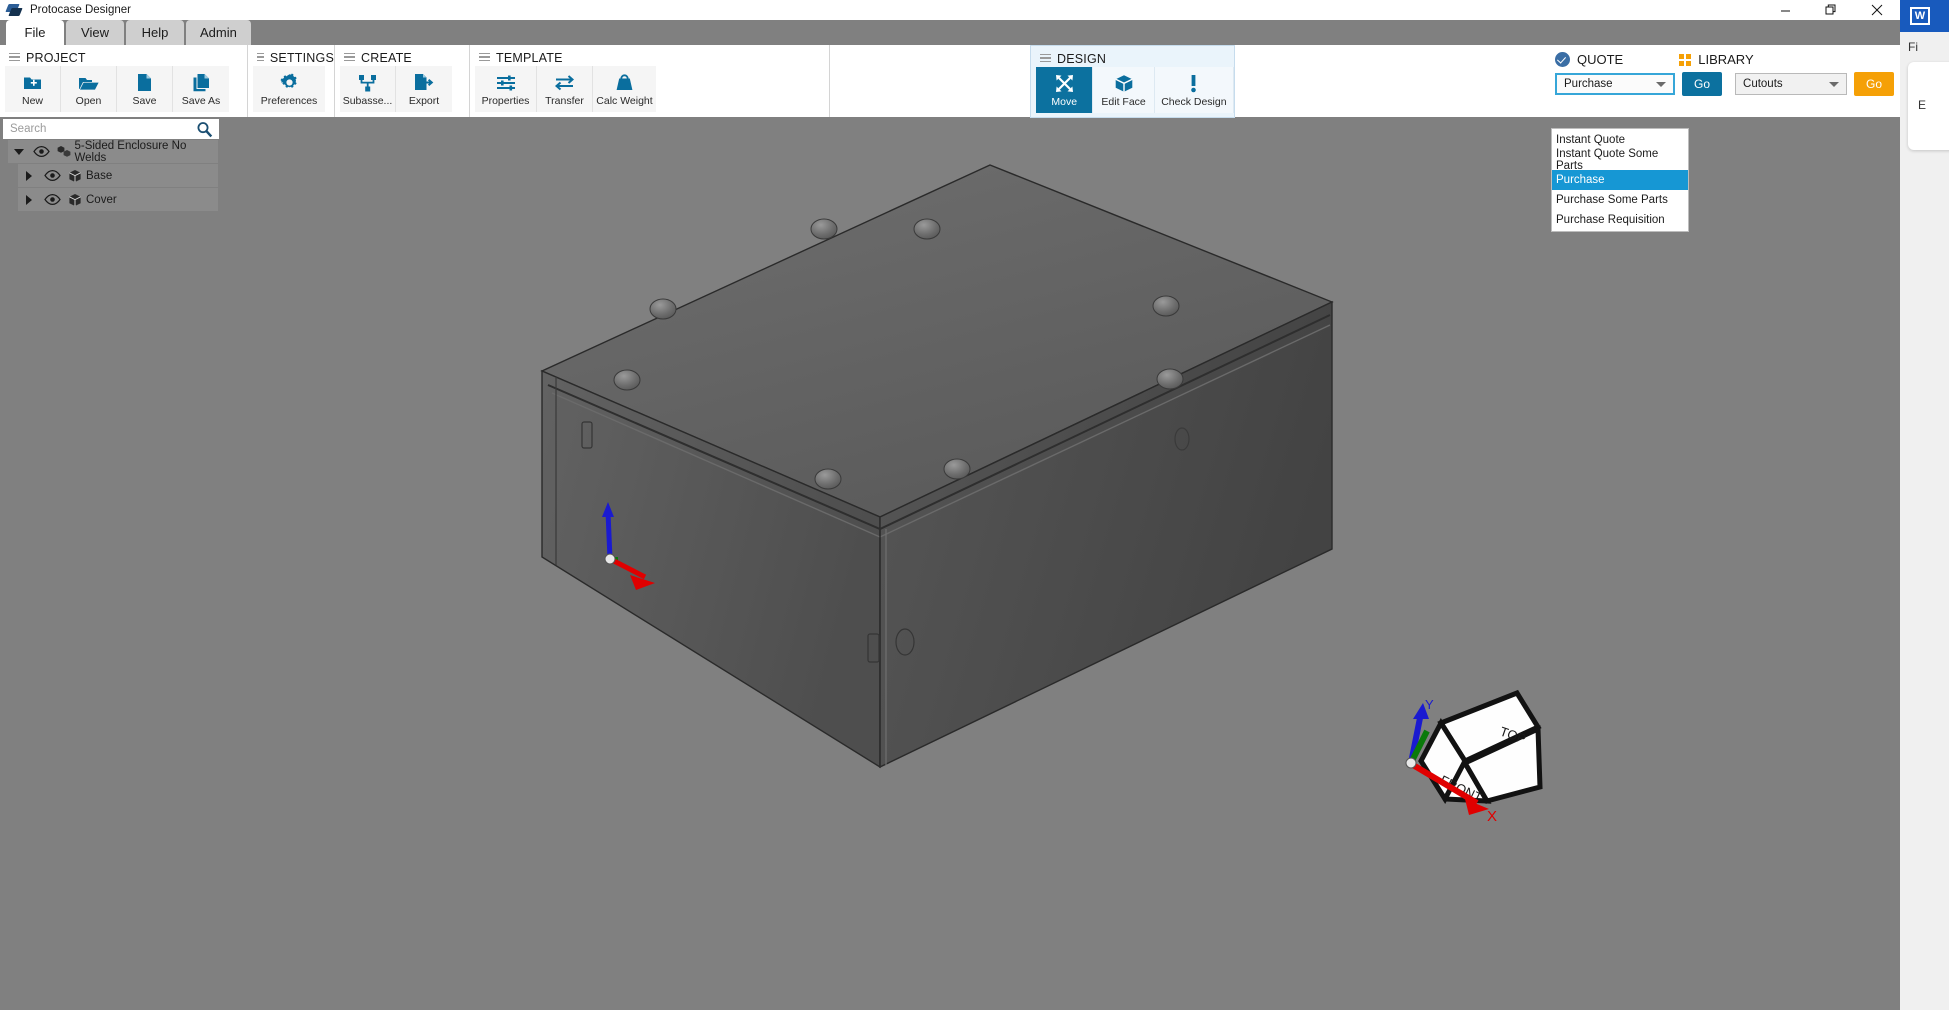 The image size is (1949, 1010). I want to click on move-arrows-icon, so click(1064, 84).